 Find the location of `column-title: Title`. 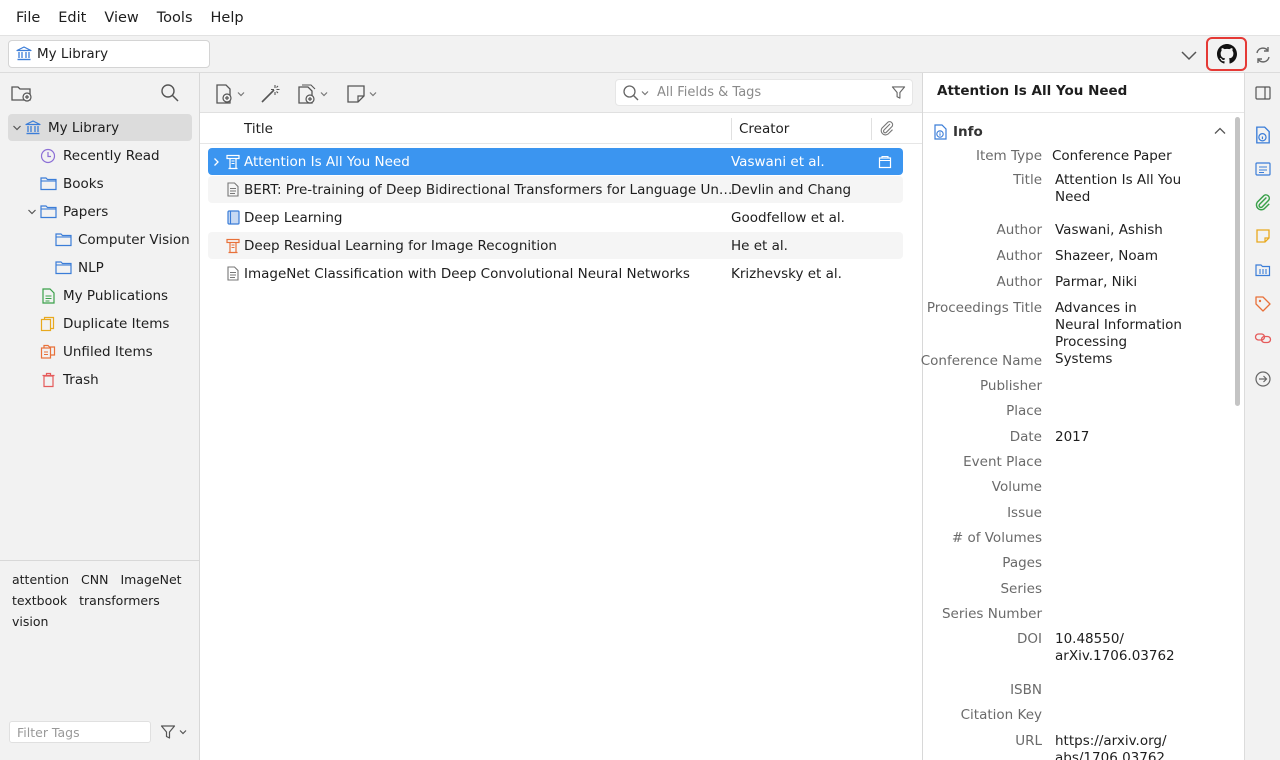

column-title: Title is located at coordinates (258, 129).